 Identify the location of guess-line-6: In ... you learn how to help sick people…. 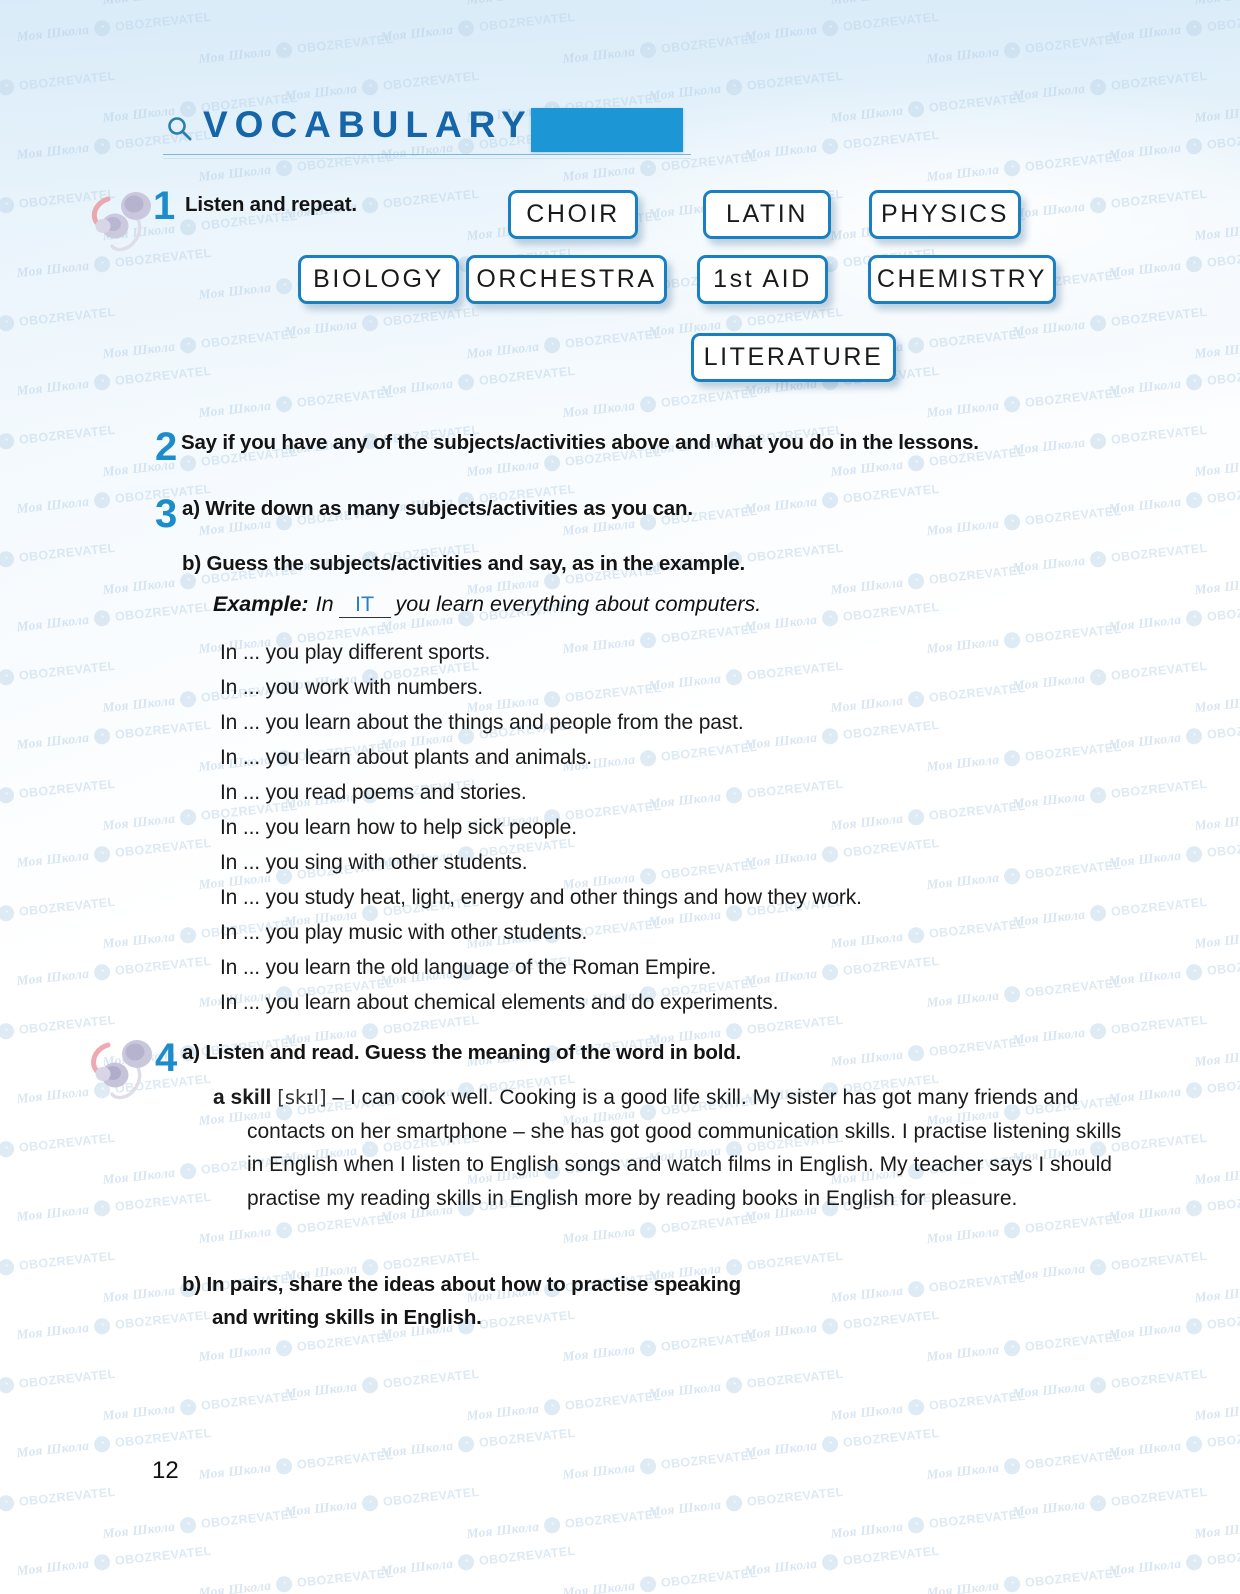
(398, 827).